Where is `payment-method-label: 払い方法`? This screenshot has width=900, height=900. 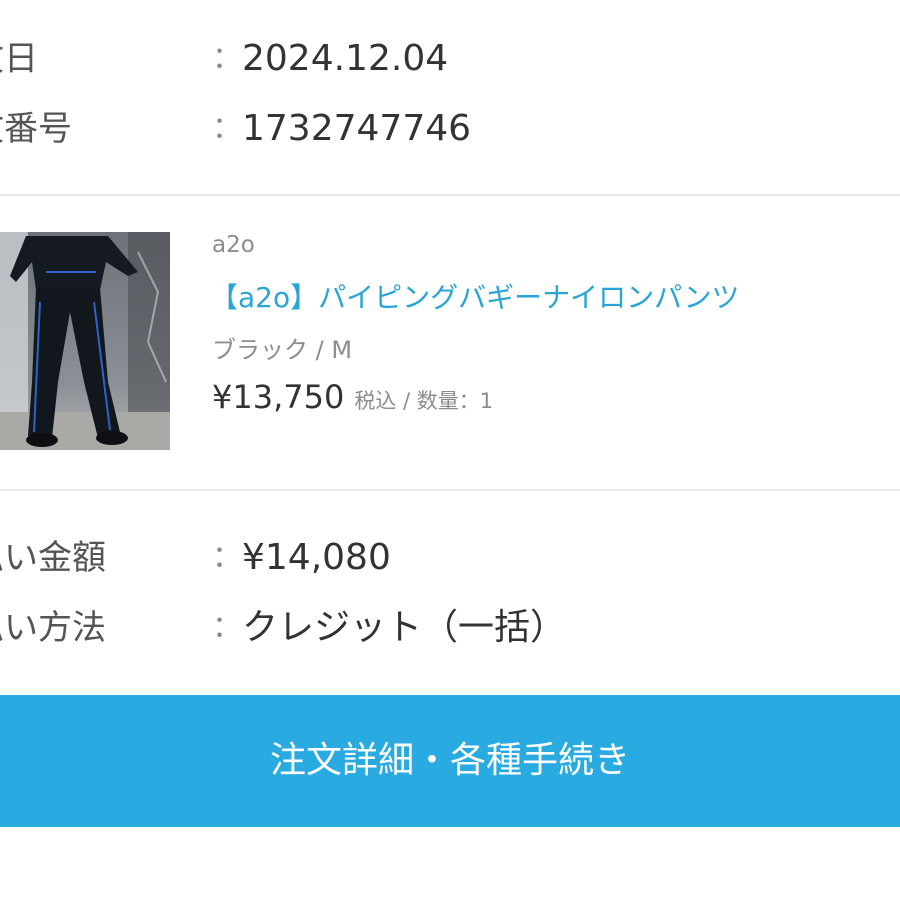
payment-method-label: 払い方法 is located at coordinates (53, 628).